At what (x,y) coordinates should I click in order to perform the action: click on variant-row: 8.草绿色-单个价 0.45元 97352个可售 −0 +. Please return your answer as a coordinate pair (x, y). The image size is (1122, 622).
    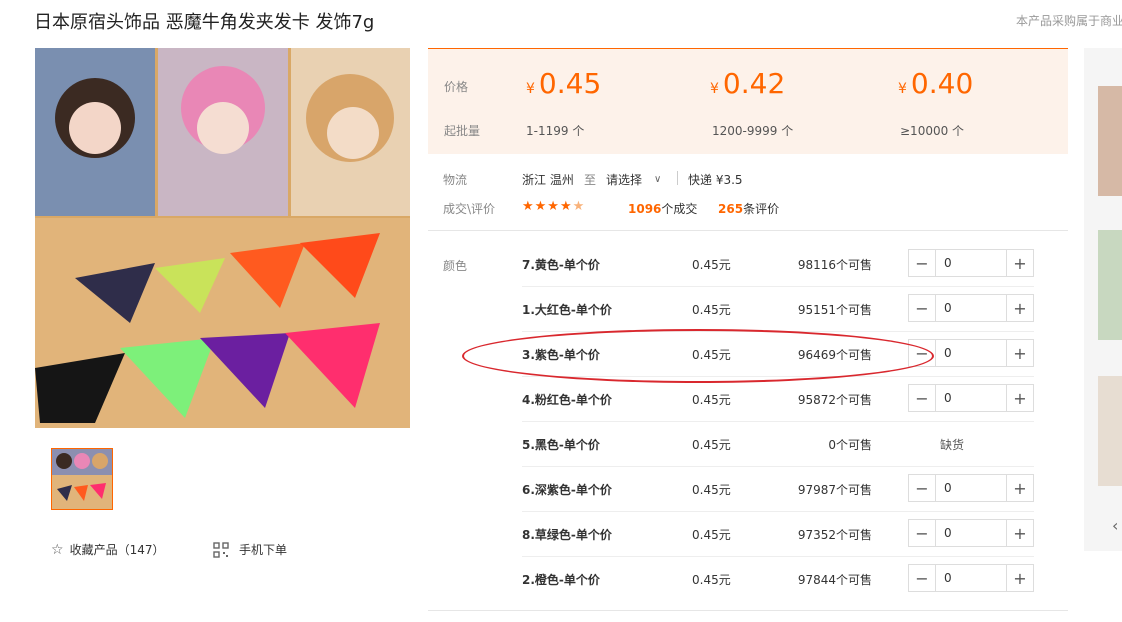
    Looking at the image, I should click on (778, 534).